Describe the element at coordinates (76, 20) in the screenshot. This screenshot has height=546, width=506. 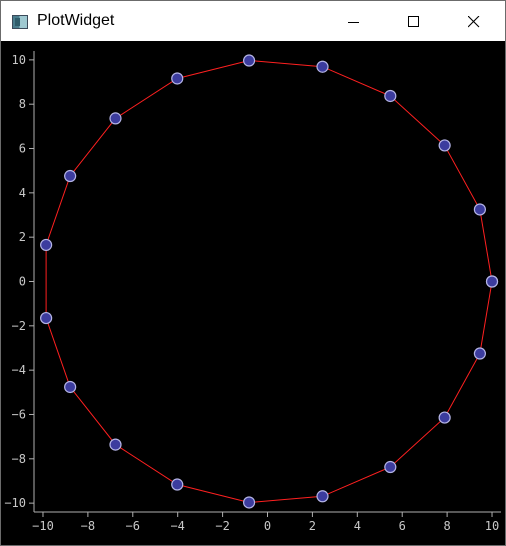
I see `window-title: PlotWidget` at that location.